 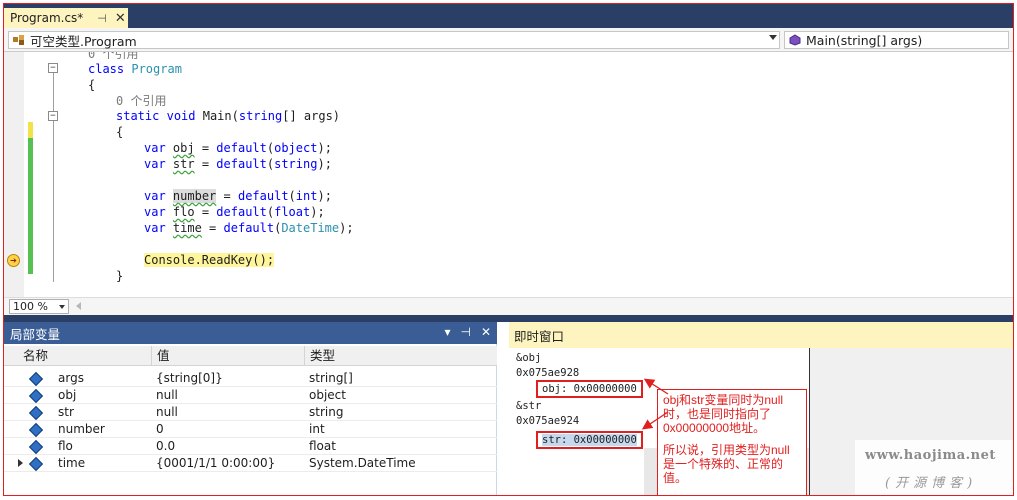 I want to click on code-line-main: static void Main(string[] args), so click(x=228, y=116).